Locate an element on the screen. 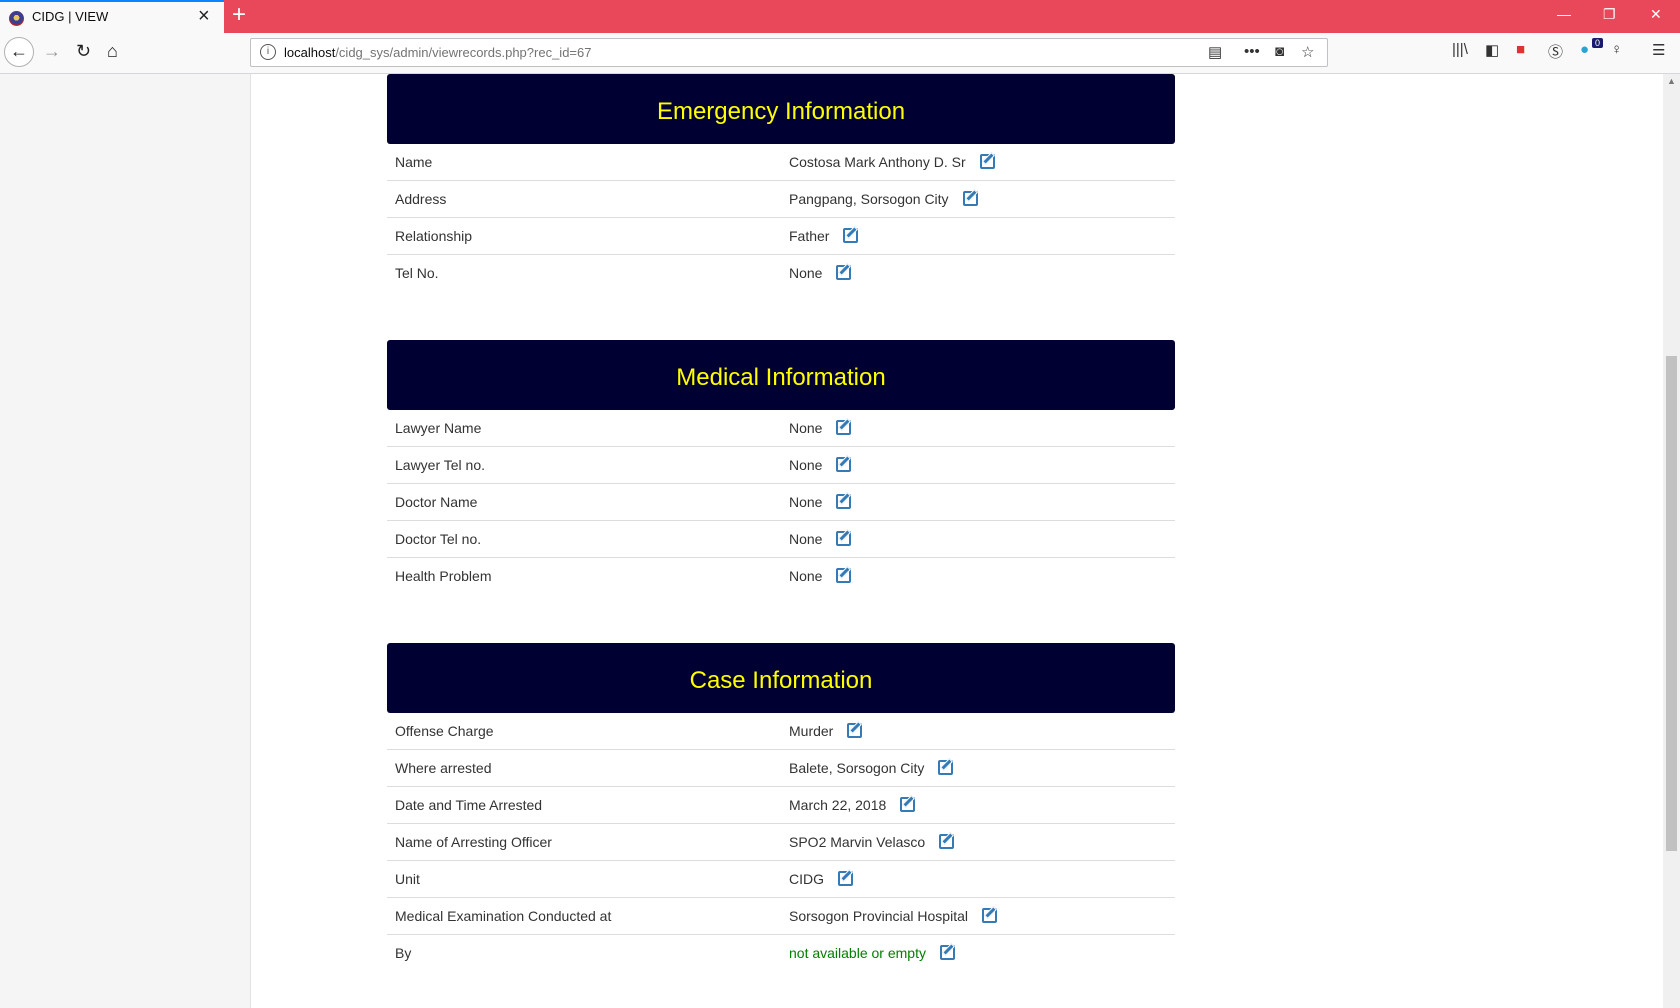  sidebar-icon: ◧ is located at coordinates (1492, 50).